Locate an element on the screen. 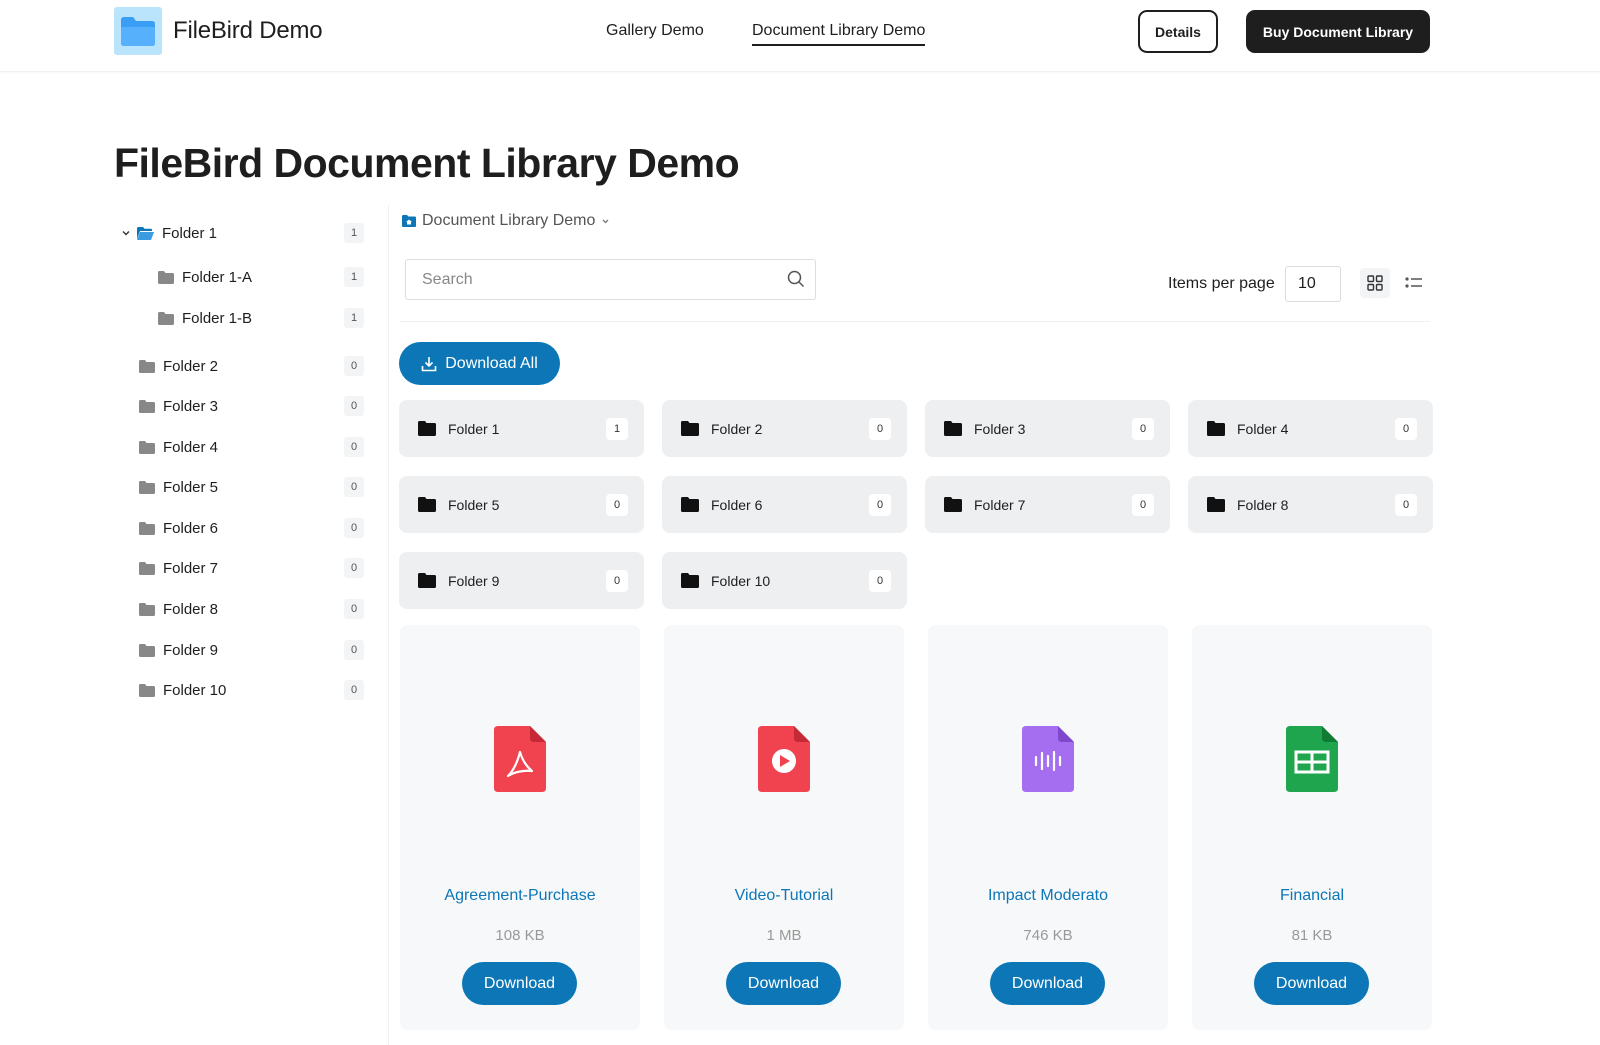 The width and height of the screenshot is (1600, 1045). nav-gallery-demo: Gallery Demo is located at coordinates (655, 31).